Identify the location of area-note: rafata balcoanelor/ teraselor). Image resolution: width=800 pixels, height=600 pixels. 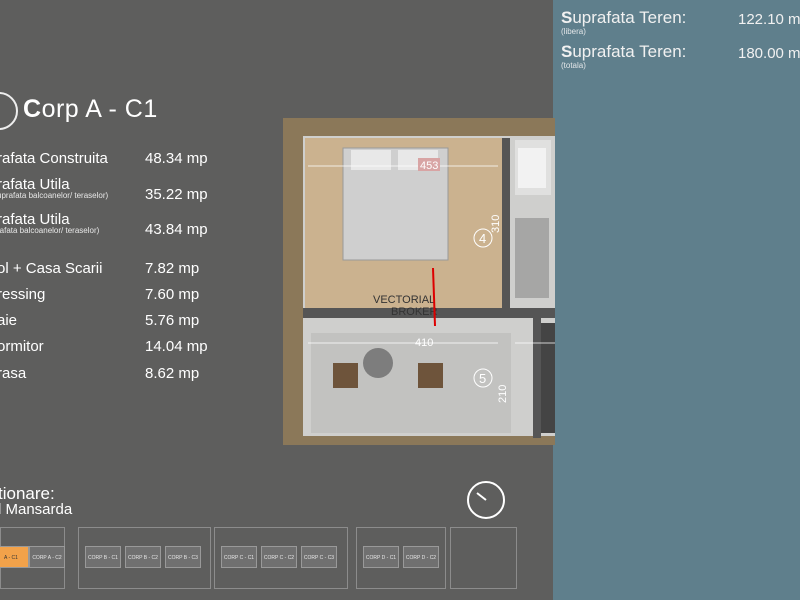
(50, 230).